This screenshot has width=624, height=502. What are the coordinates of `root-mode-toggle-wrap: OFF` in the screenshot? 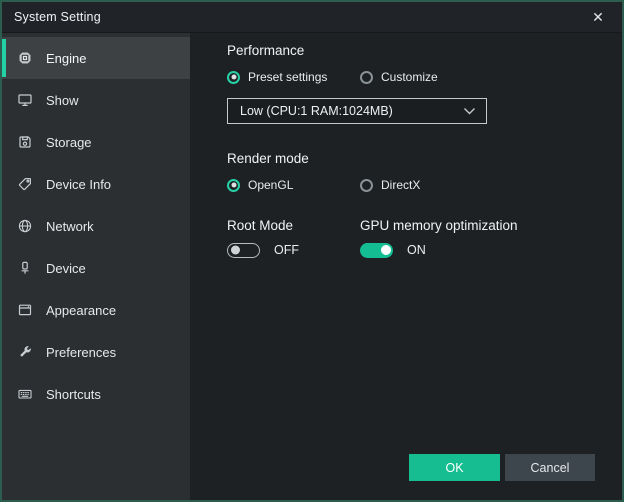 It's located at (293, 250).